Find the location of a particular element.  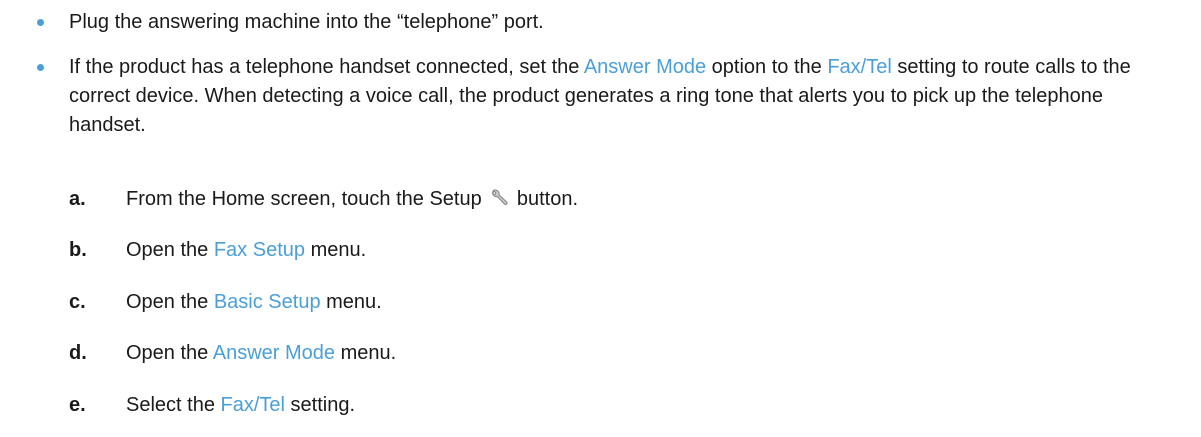

step-letter: c. is located at coordinates (77, 302).